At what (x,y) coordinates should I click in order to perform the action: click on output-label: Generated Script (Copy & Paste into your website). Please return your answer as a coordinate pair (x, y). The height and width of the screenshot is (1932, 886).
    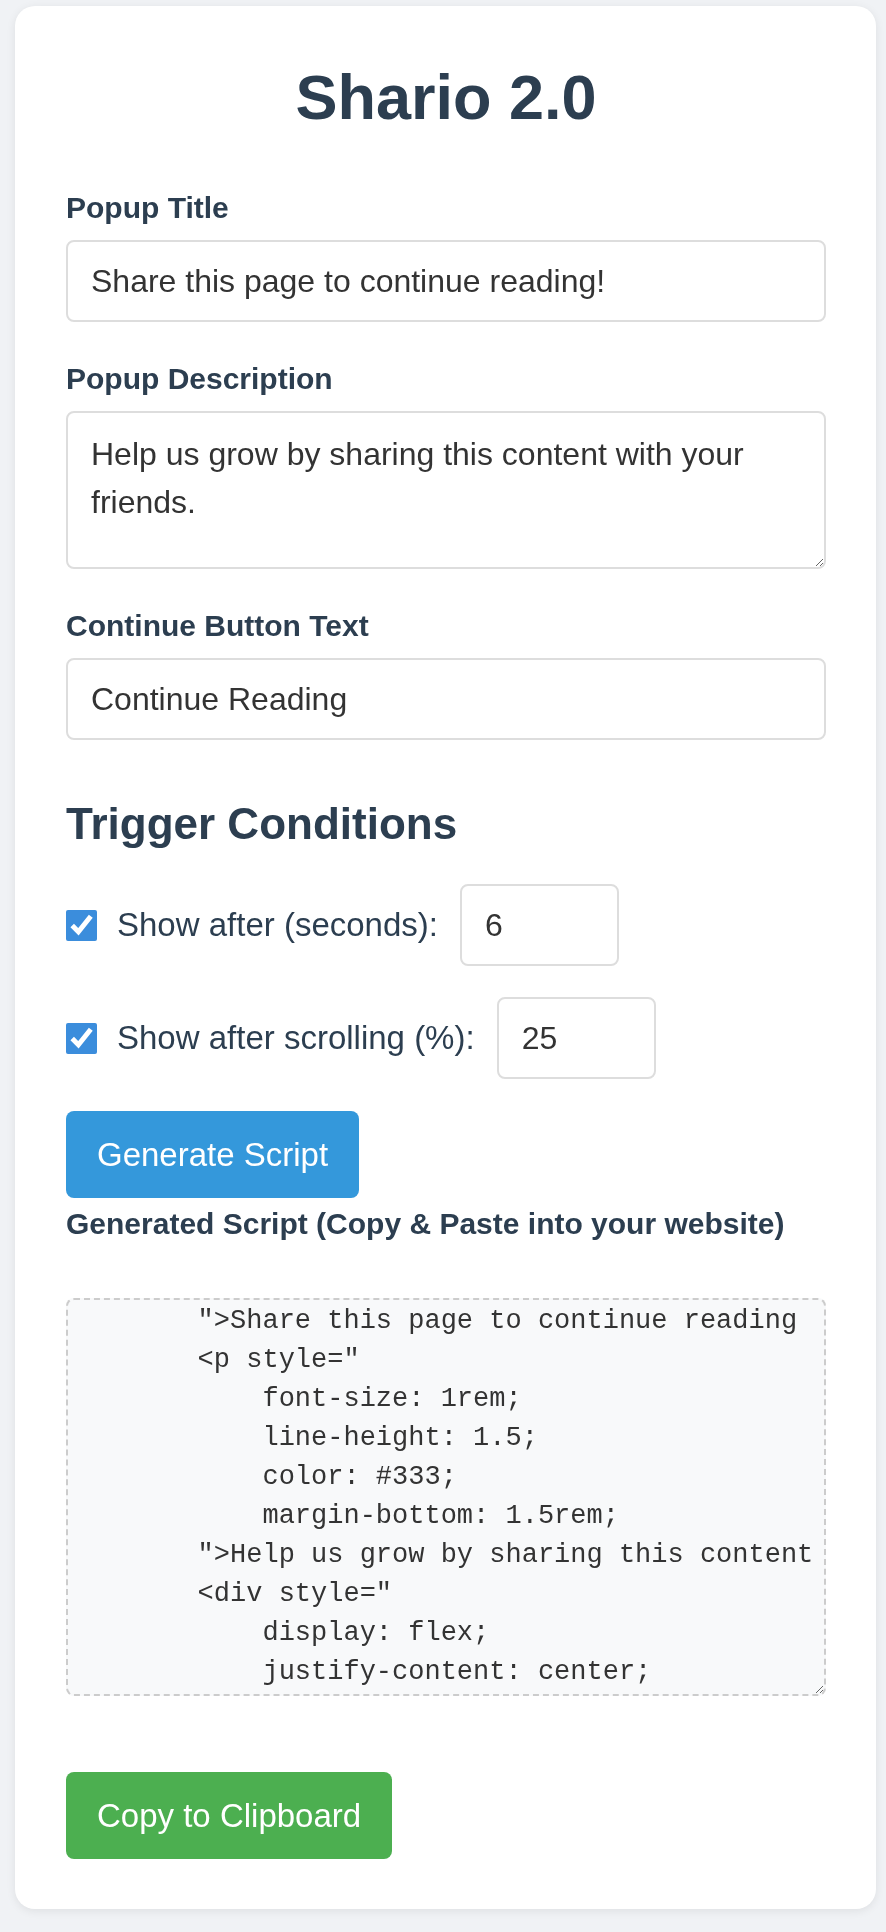
    Looking at the image, I should click on (426, 1224).